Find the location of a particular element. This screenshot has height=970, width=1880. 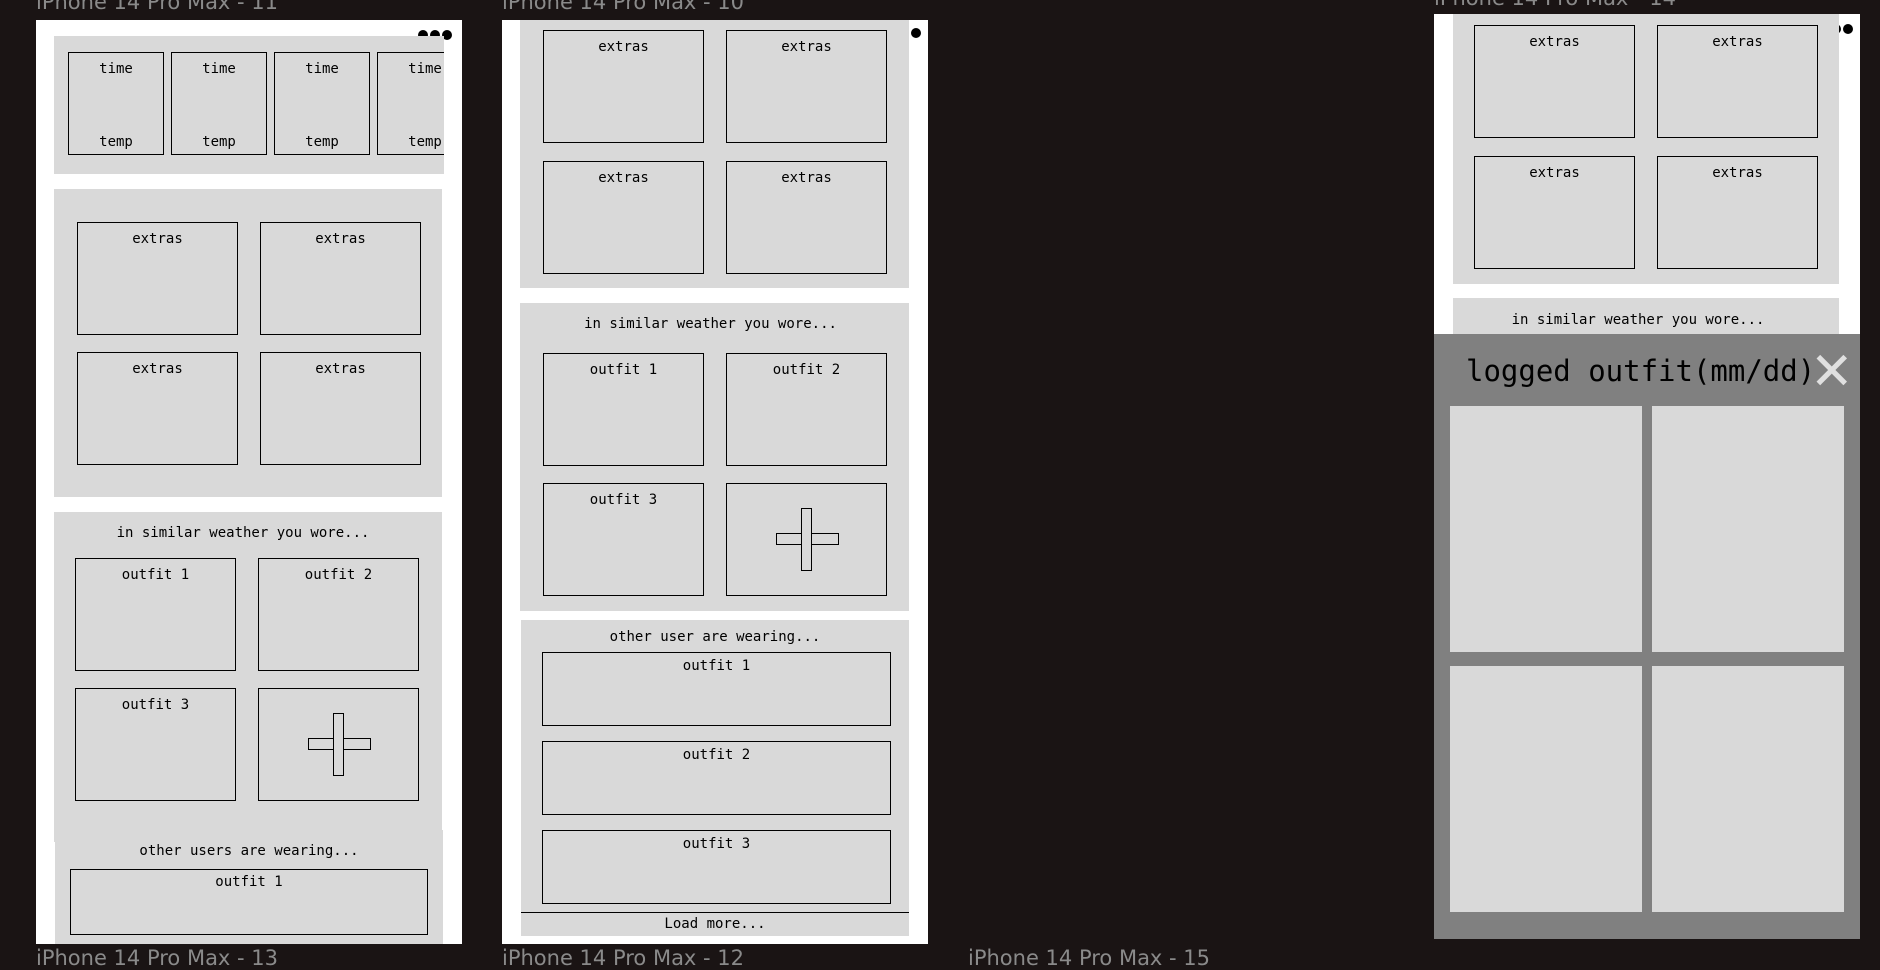

frame-label-p11: iPhone 14 Pro Max - 11 is located at coordinates (157, 7).